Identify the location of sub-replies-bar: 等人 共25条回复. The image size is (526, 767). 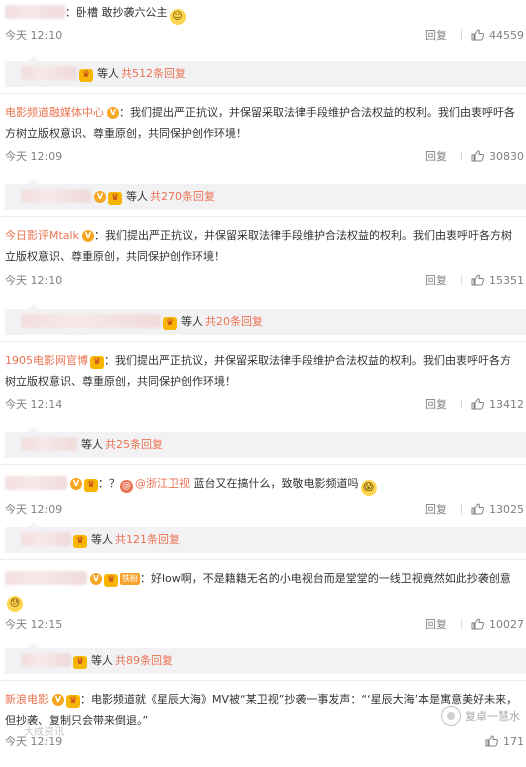
(265, 442).